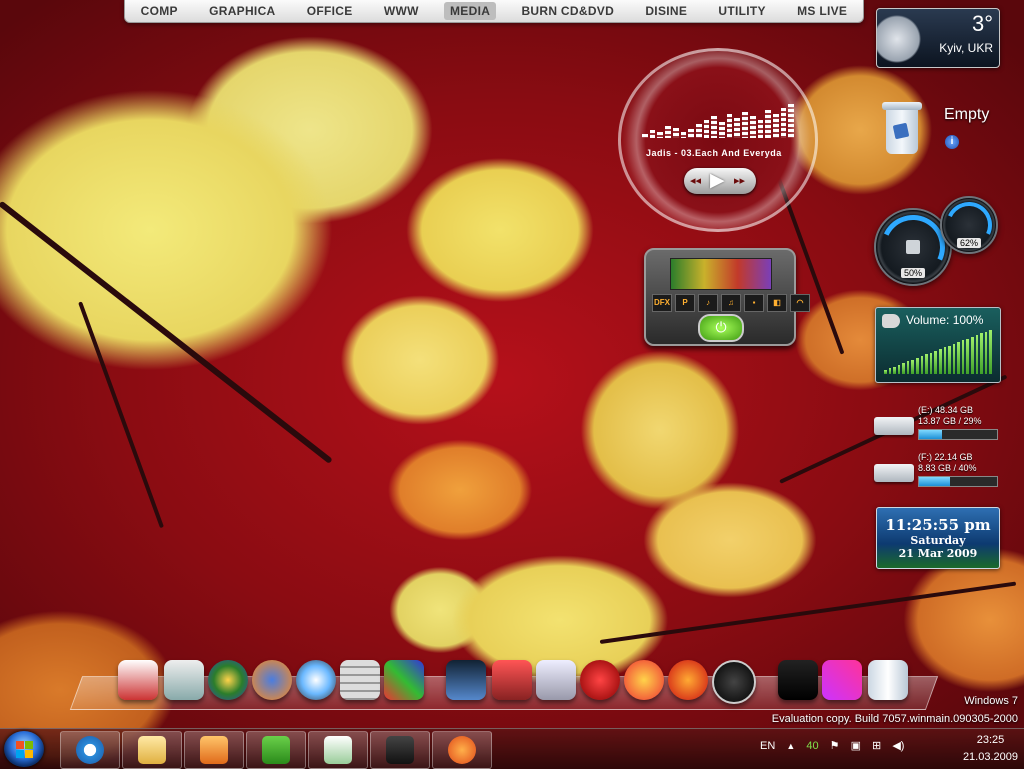  Describe the element at coordinates (688, 680) in the screenshot. I see `swirl-icon` at that location.